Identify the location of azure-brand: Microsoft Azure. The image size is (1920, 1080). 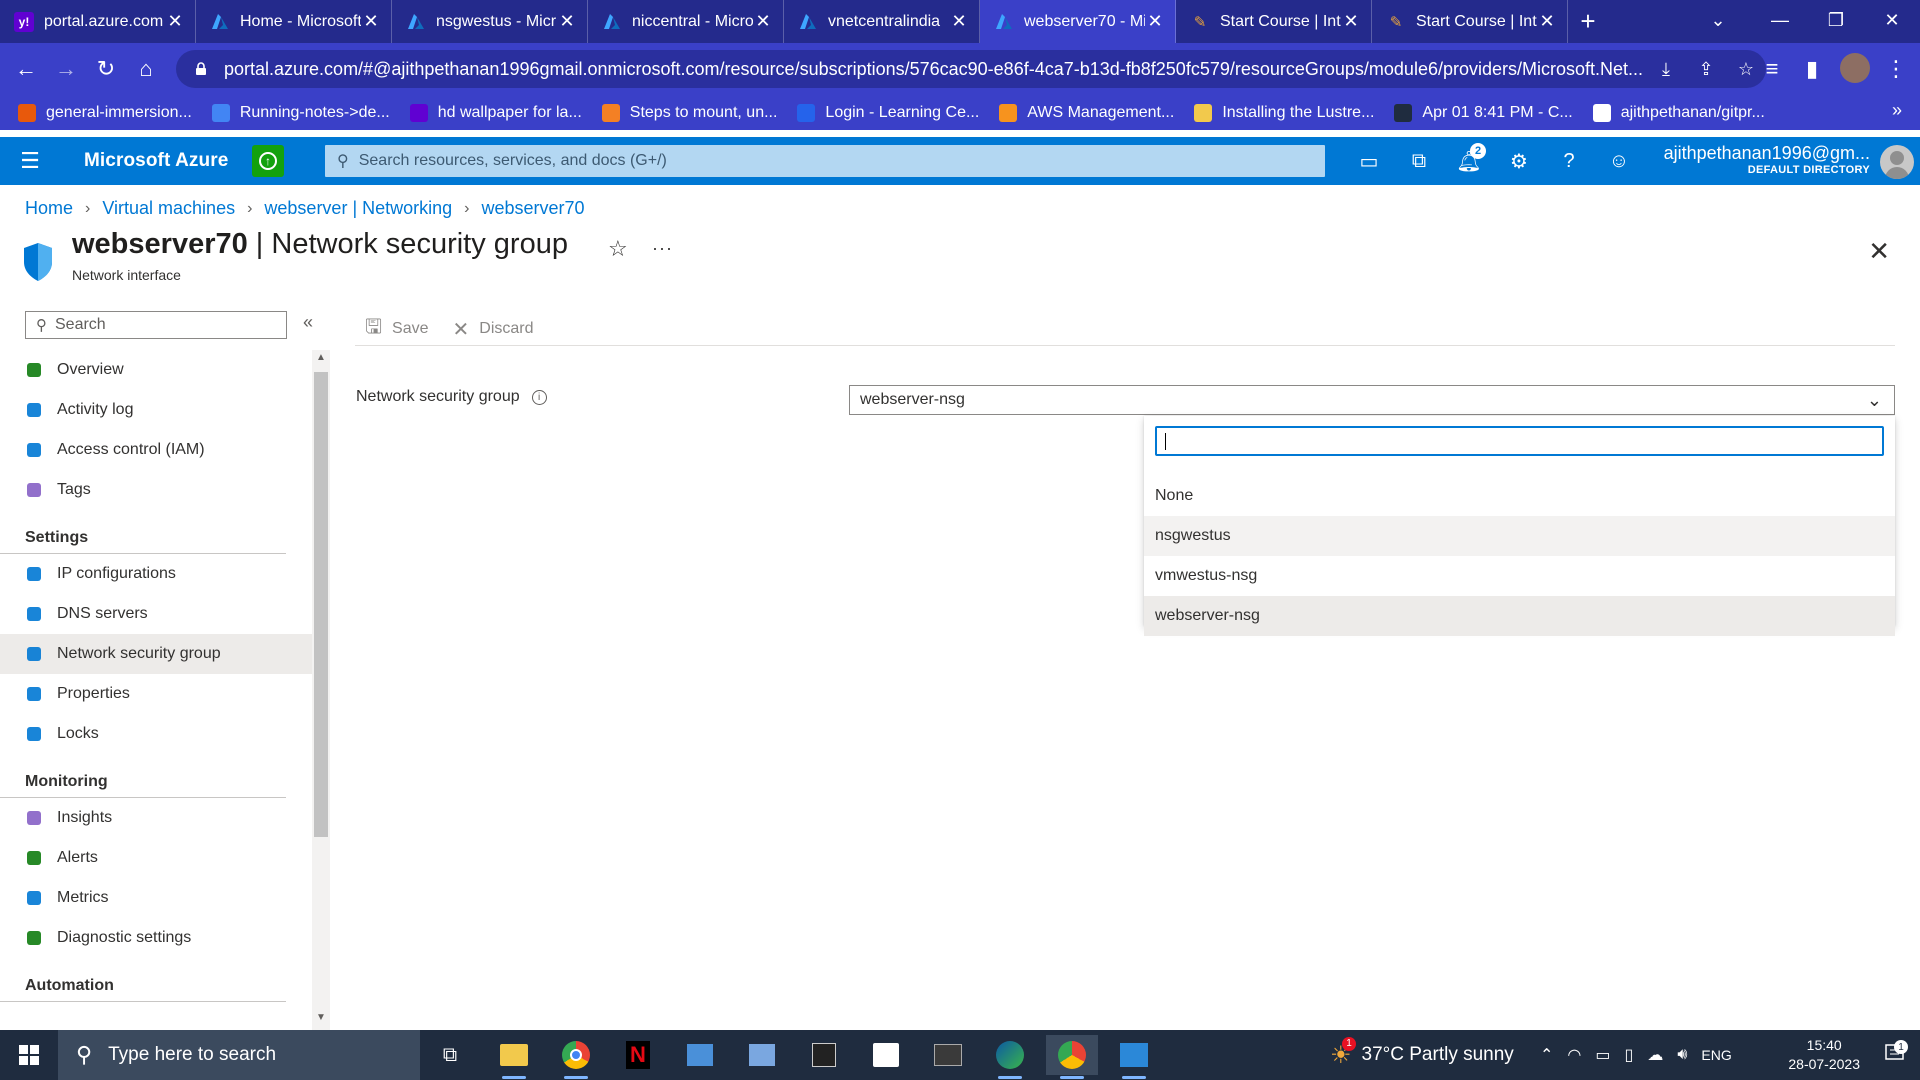
(156, 161).